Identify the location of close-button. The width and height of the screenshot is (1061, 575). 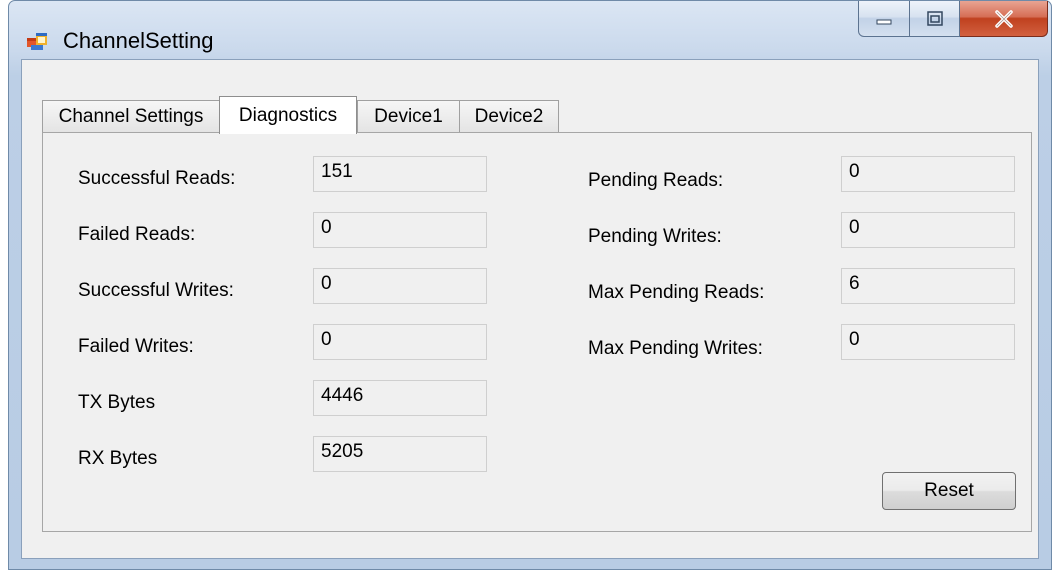
(1004, 19).